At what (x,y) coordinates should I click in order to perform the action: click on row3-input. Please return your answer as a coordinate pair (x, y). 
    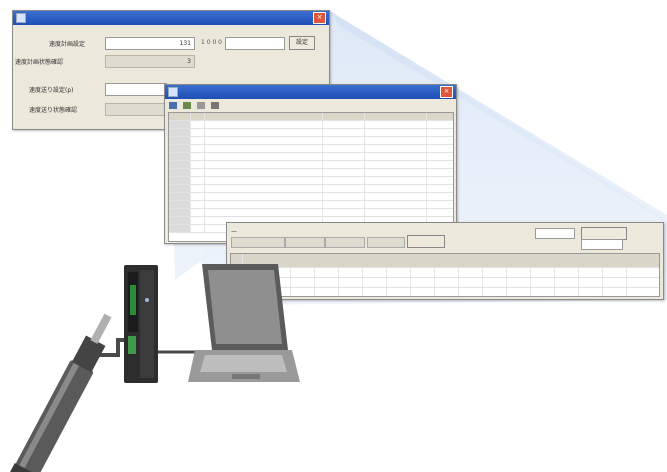
    Looking at the image, I should click on (136, 89).